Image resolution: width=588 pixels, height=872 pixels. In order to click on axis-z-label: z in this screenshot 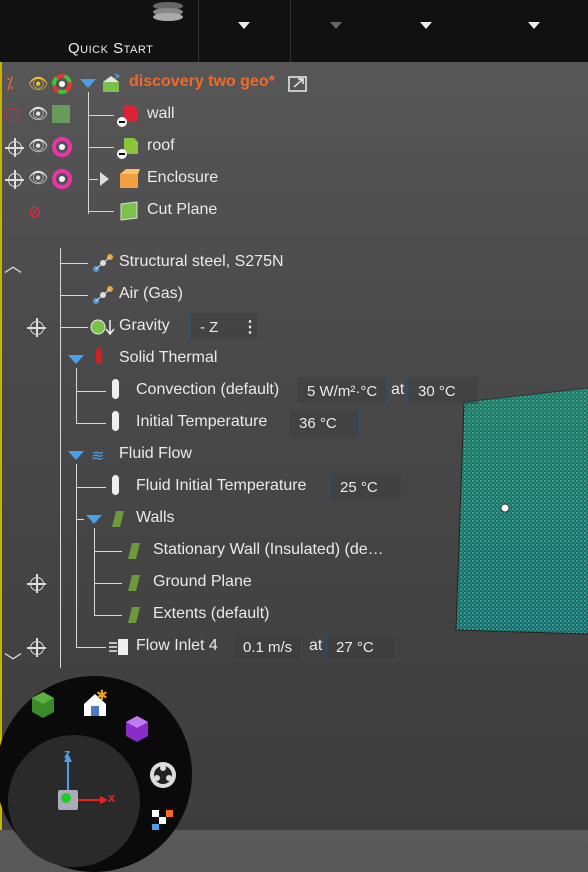, I will do `click(67, 753)`.